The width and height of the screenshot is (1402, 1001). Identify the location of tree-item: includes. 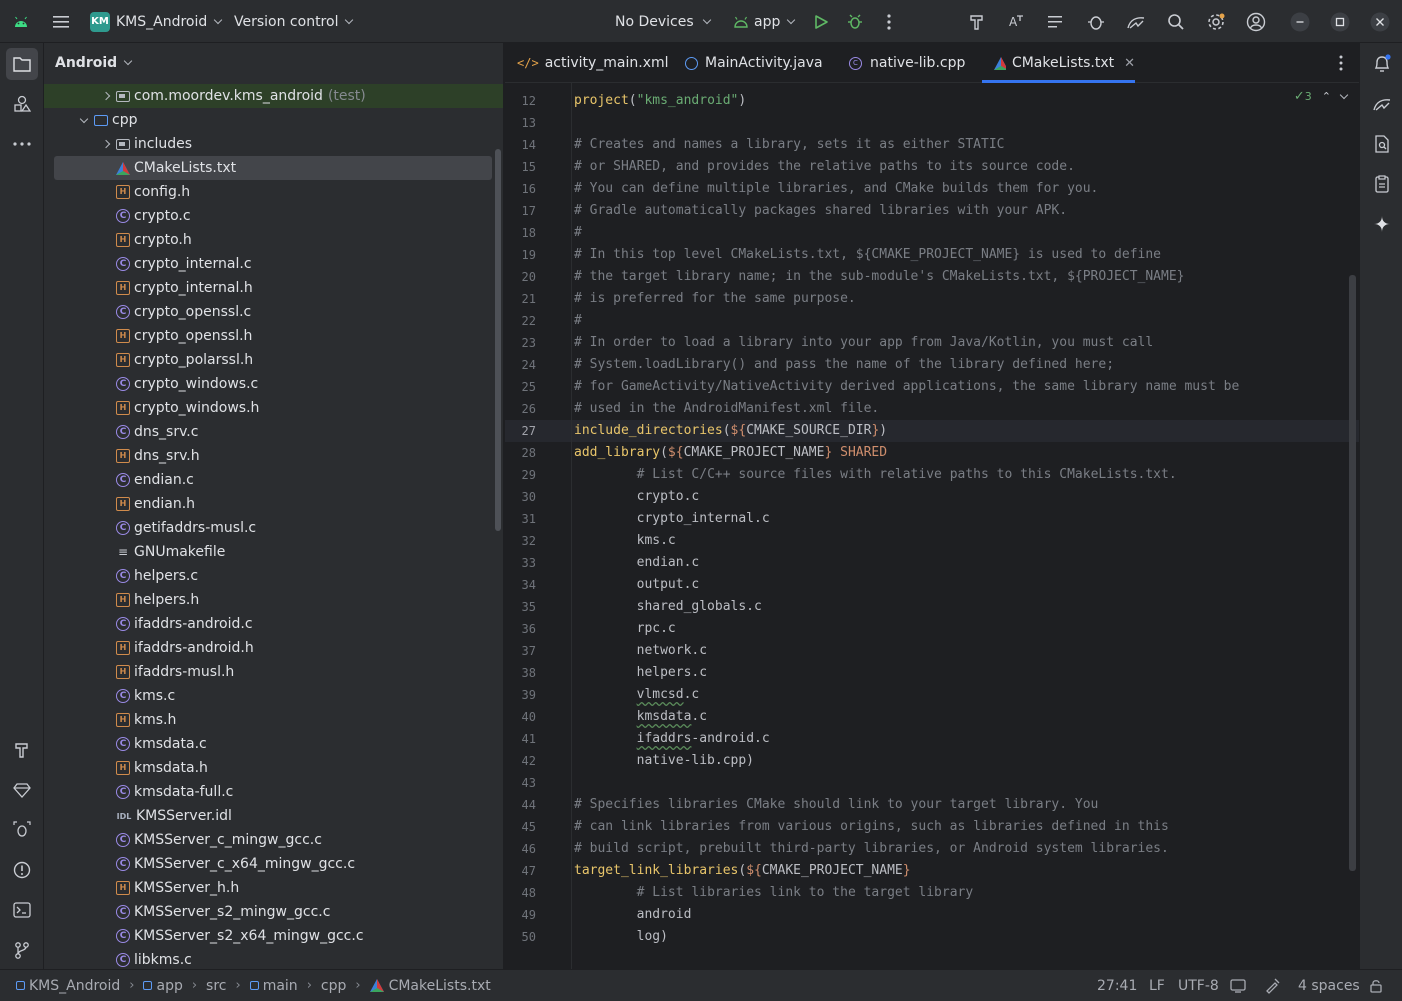
(273, 144).